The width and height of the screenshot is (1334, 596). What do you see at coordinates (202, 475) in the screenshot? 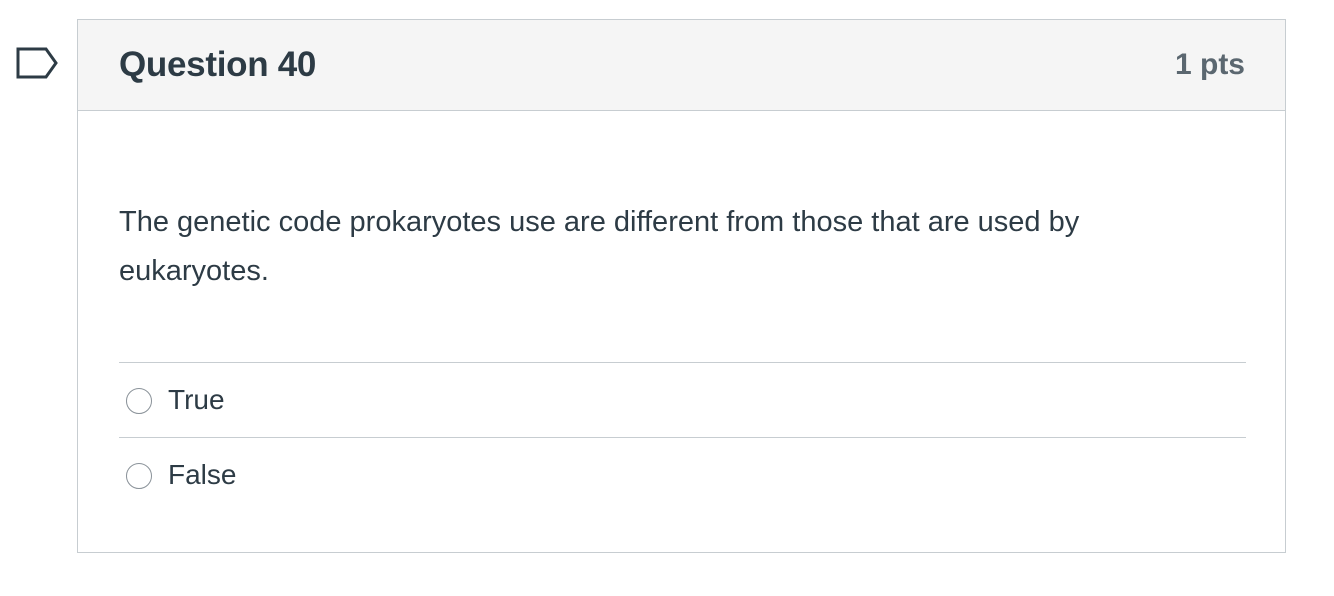
I see `answer-label: False` at bounding box center [202, 475].